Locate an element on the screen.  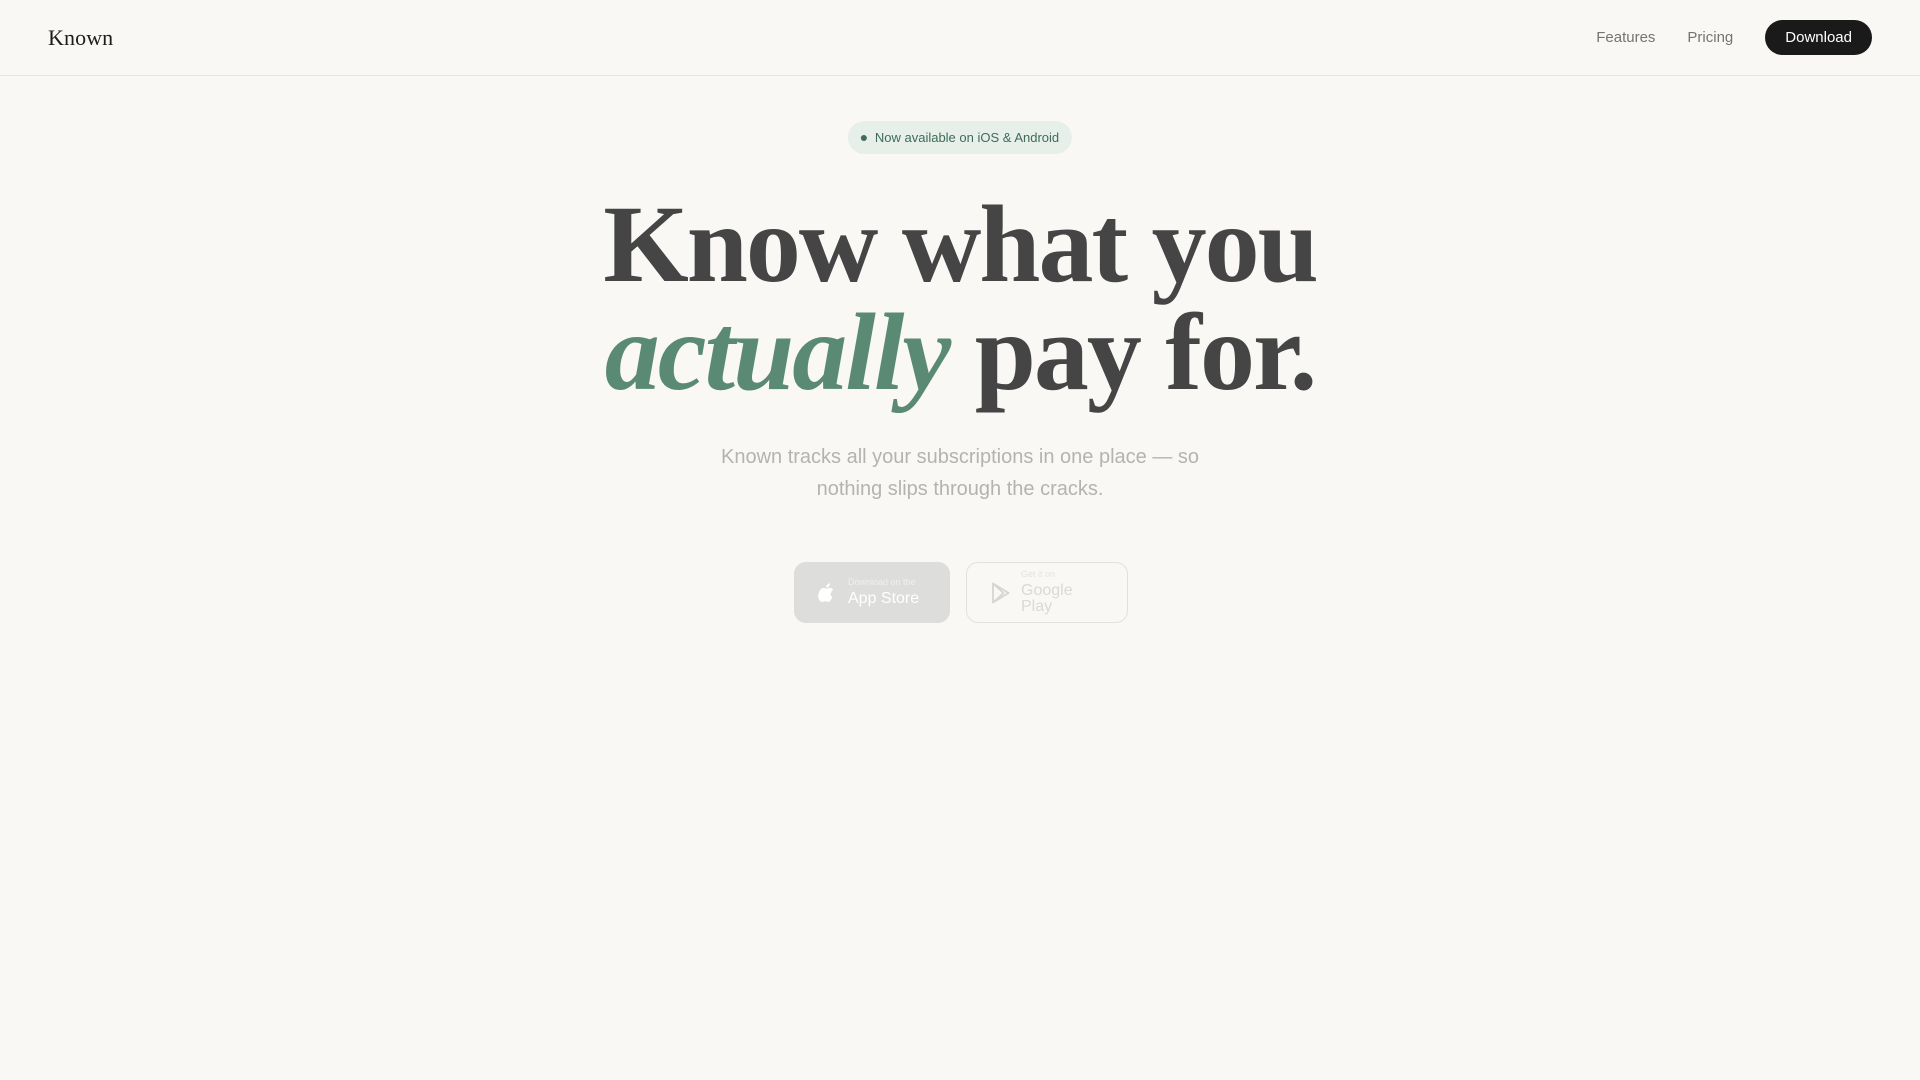
apple-icon is located at coordinates (828, 593).